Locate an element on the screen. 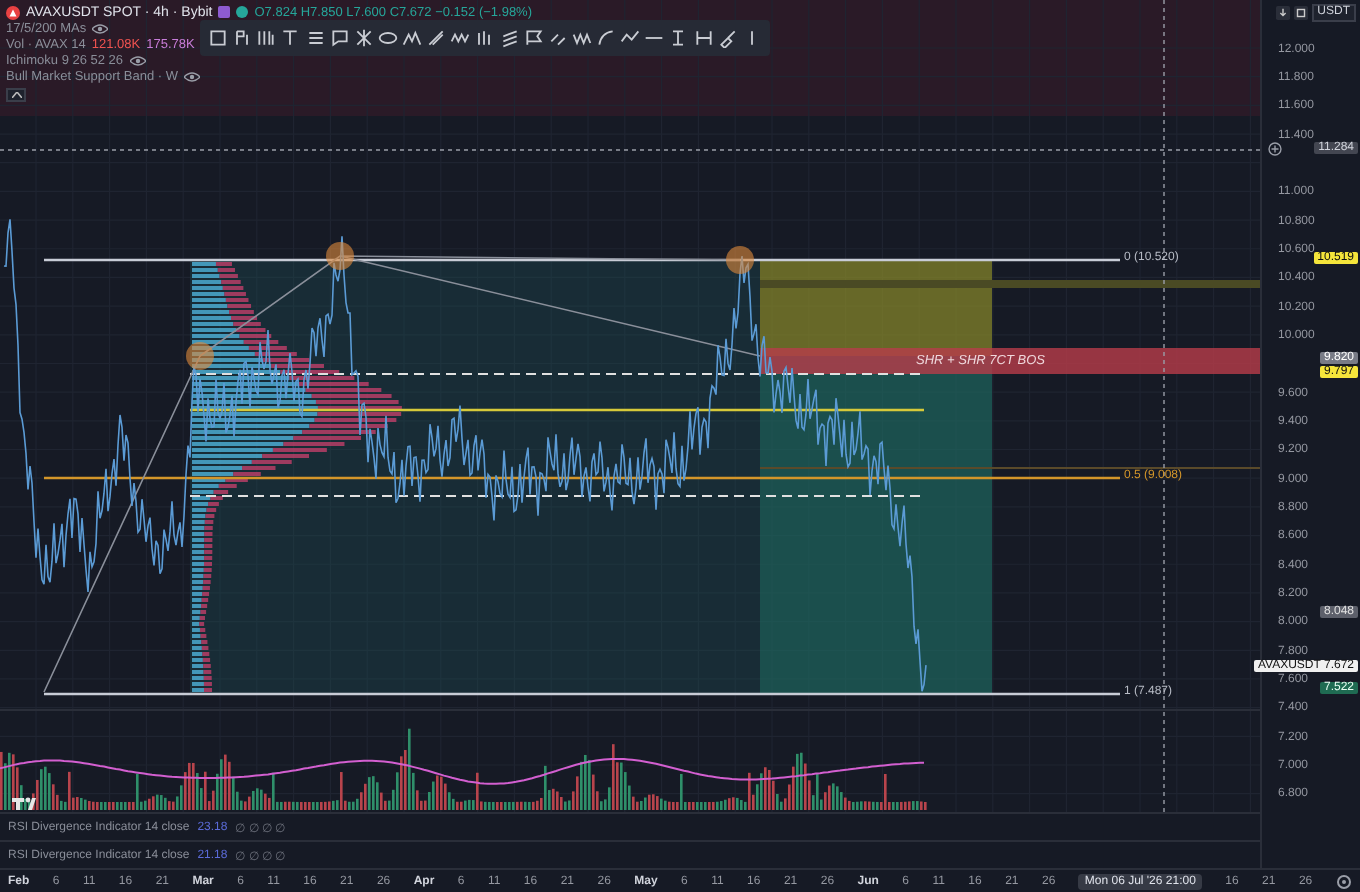 The height and width of the screenshot is (892, 1360). double-slash-icon is located at coordinates (557, 38).